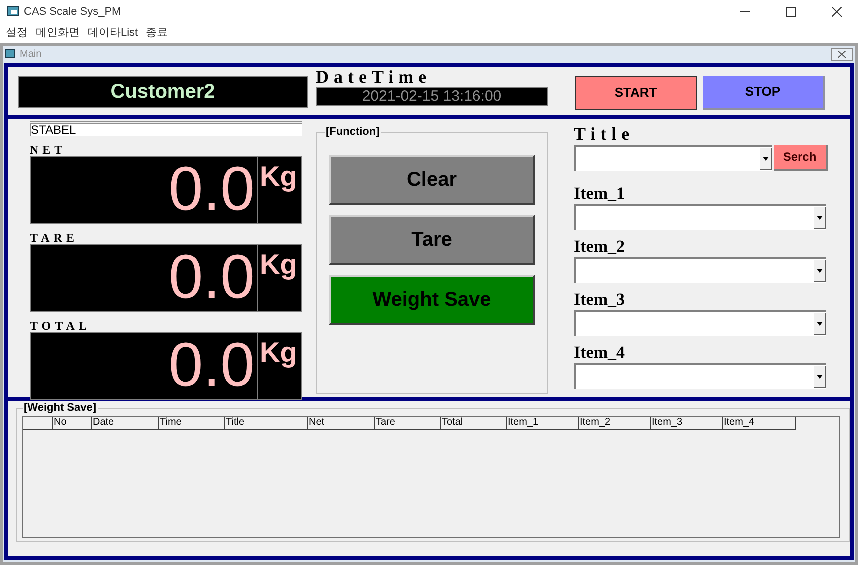 The height and width of the screenshot is (565, 860). I want to click on customer-display: Customer2, so click(163, 92).